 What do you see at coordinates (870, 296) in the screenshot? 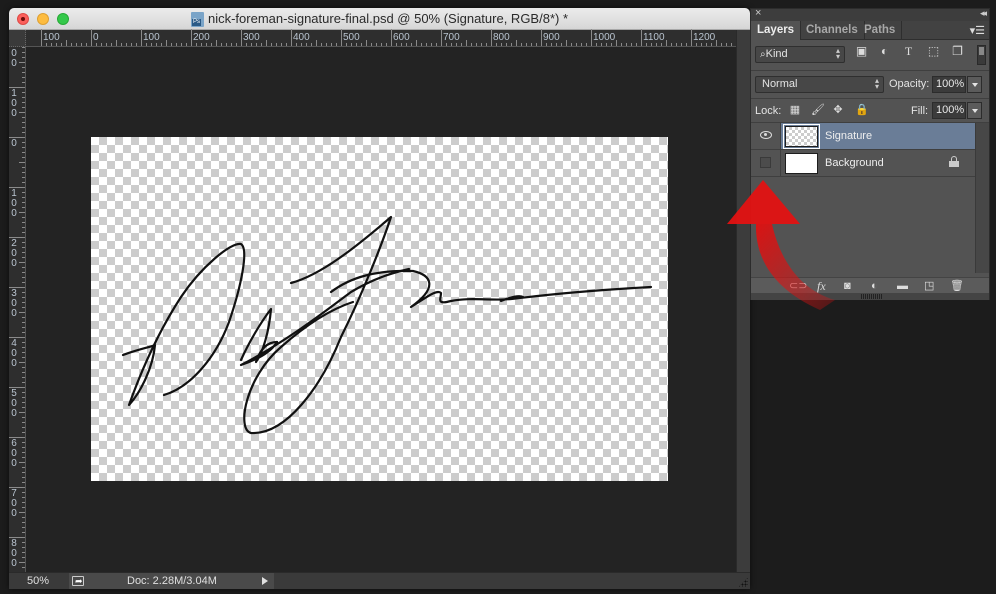
I see `panel-resize-bar` at bounding box center [870, 296].